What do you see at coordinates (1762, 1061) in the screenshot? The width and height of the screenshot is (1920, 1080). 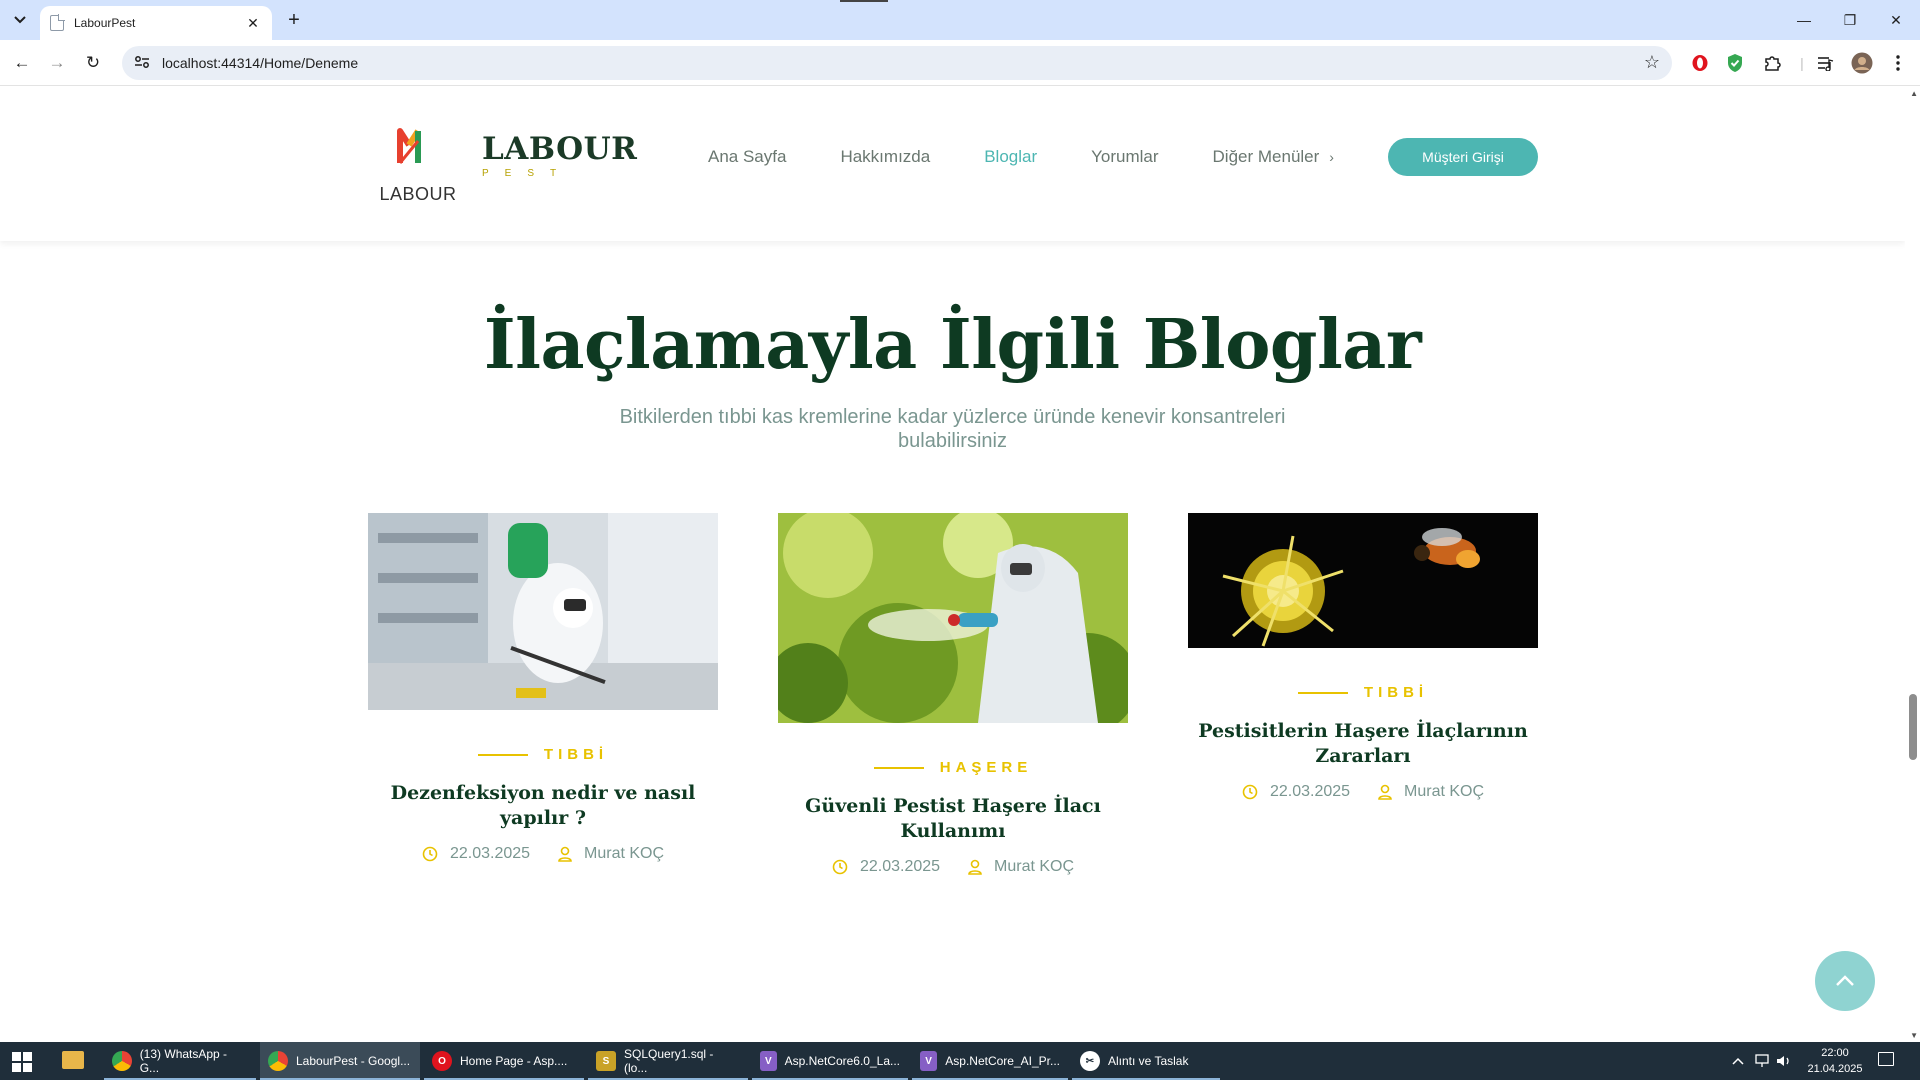 I see `network-icon` at bounding box center [1762, 1061].